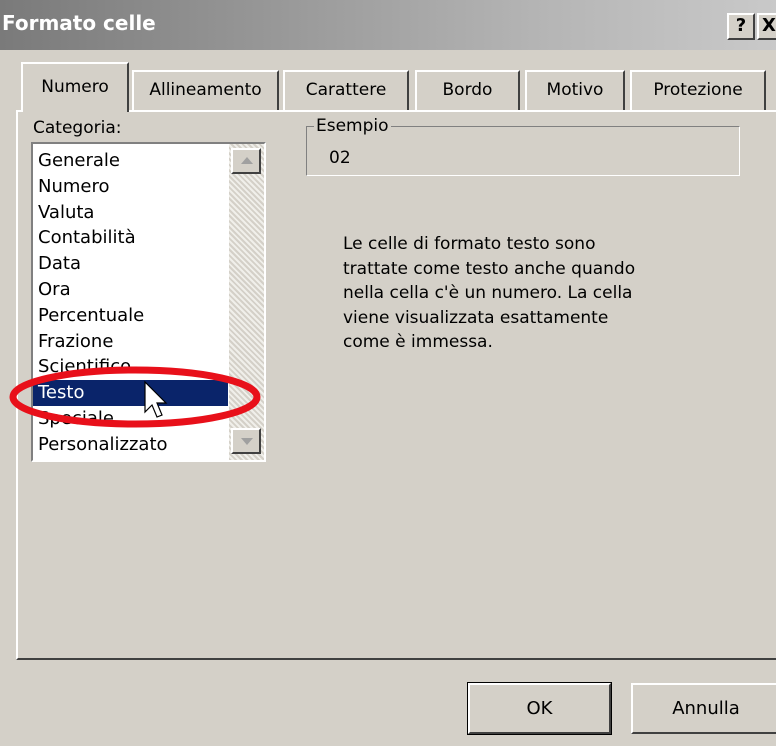  What do you see at coordinates (766, 26) in the screenshot?
I see `close-button: X` at bounding box center [766, 26].